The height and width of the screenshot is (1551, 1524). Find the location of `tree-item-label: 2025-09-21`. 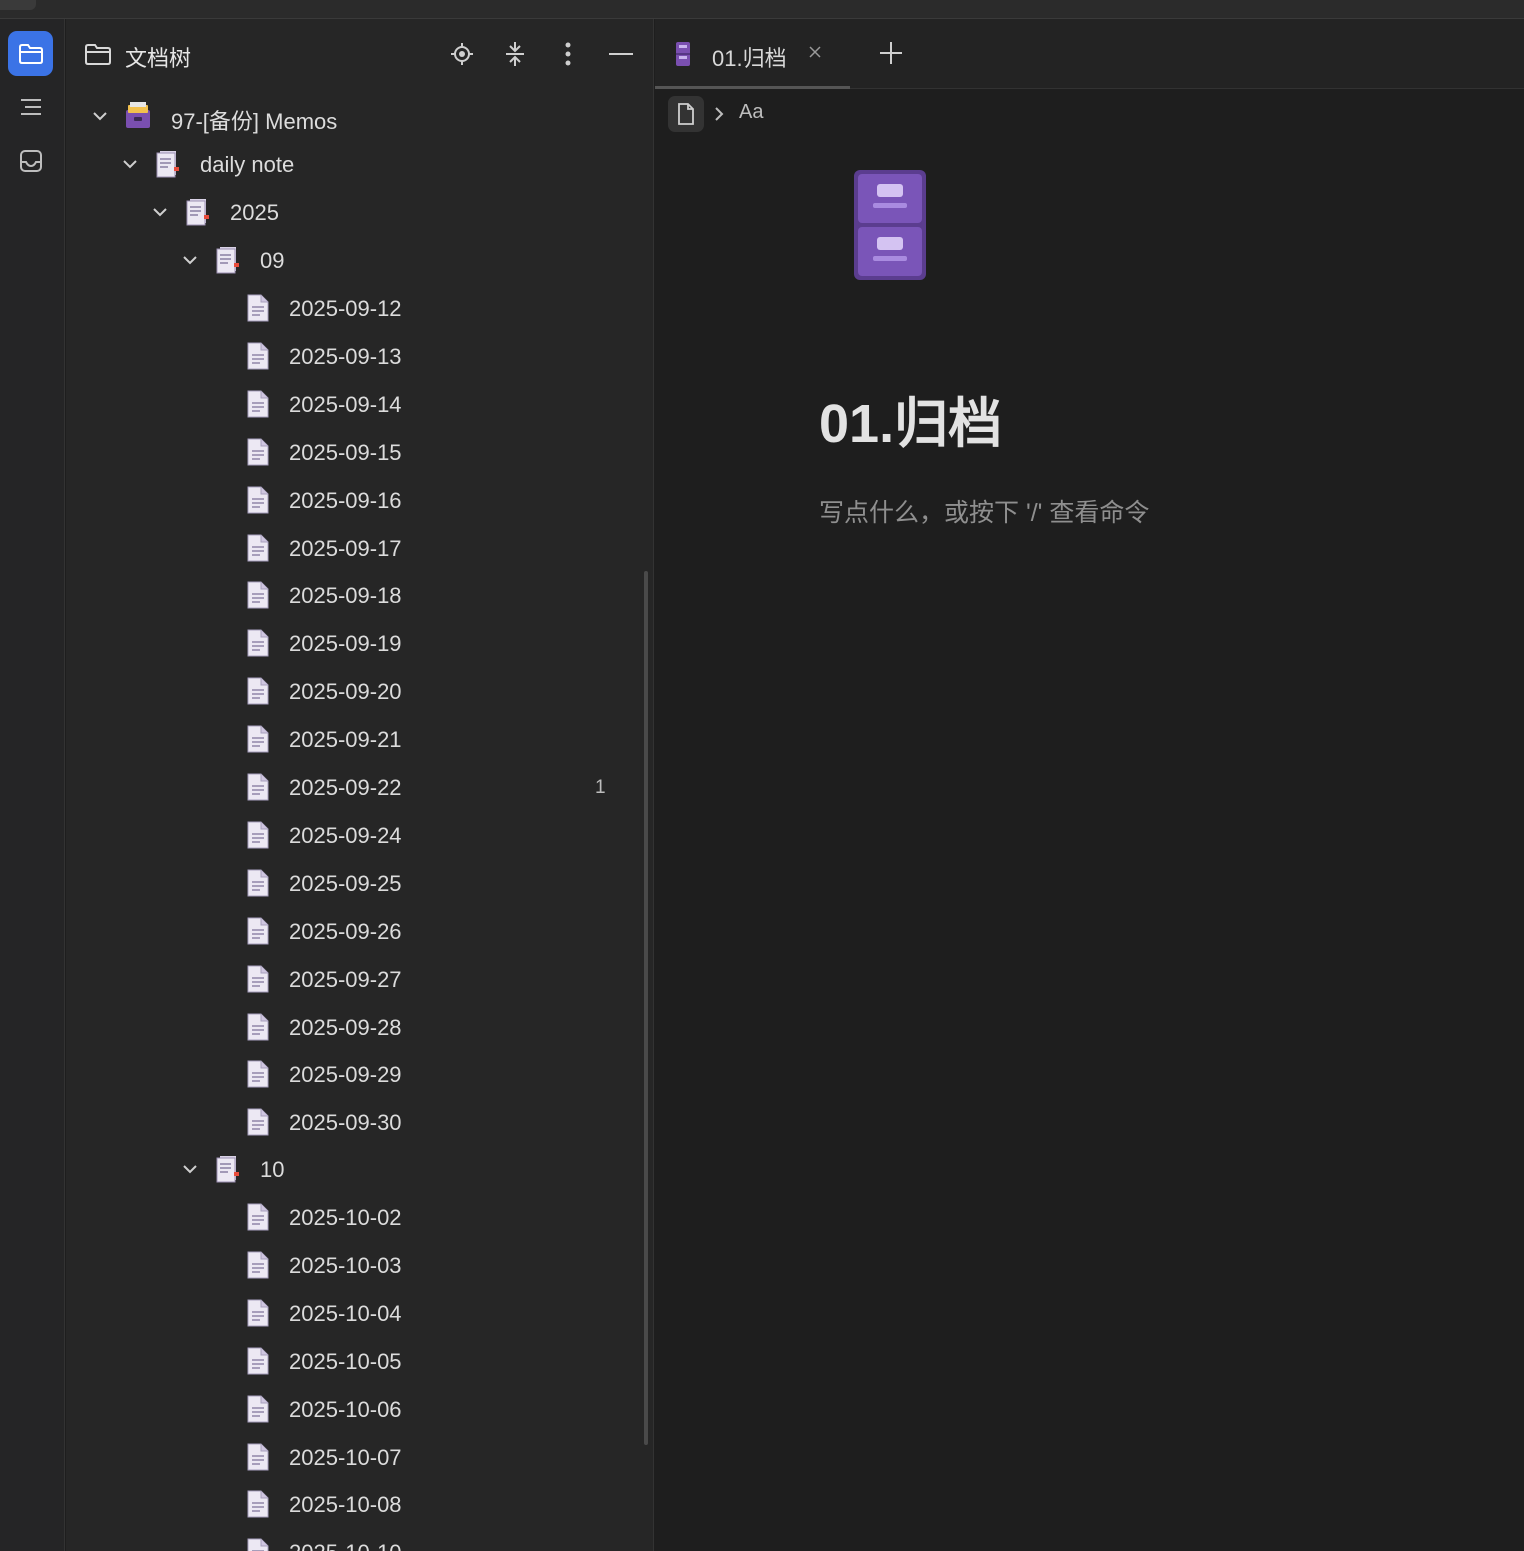

tree-item-label: 2025-09-21 is located at coordinates (345, 740).